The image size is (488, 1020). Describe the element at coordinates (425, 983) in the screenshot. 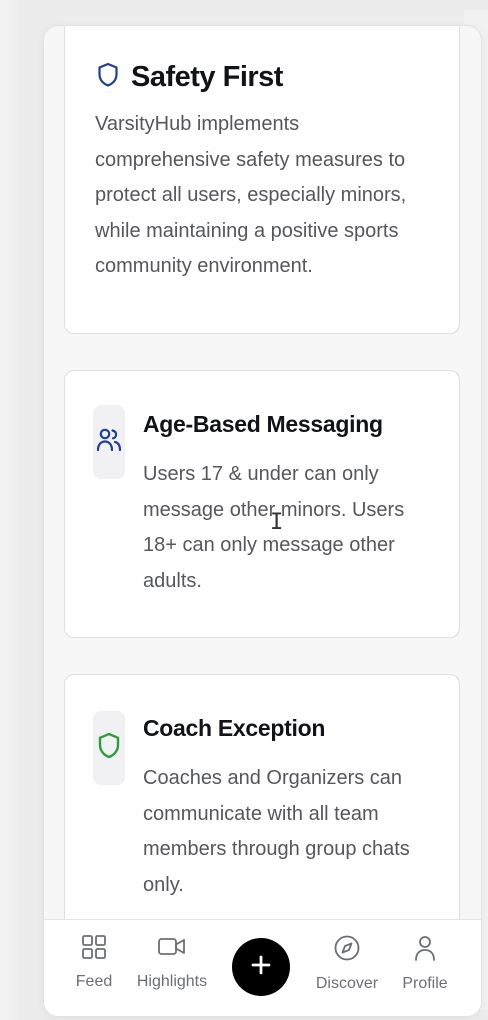

I see `tab-label-profile: Profile` at that location.